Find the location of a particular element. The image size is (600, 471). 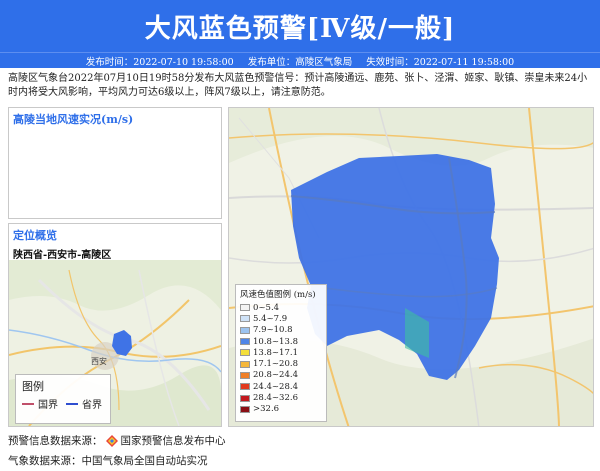

legend-range-label: 0~5.4 is located at coordinates (266, 307).